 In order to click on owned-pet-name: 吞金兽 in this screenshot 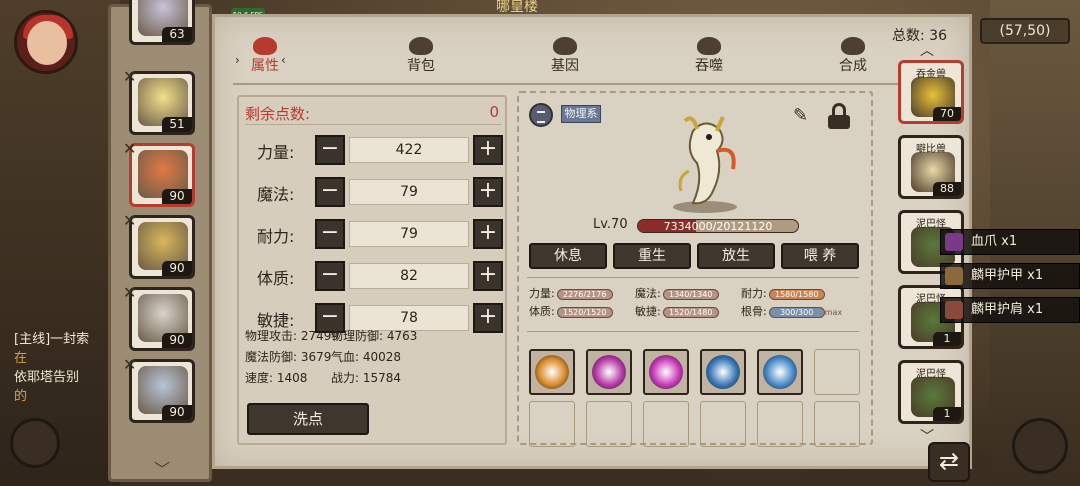, I will do `click(931, 74)`.